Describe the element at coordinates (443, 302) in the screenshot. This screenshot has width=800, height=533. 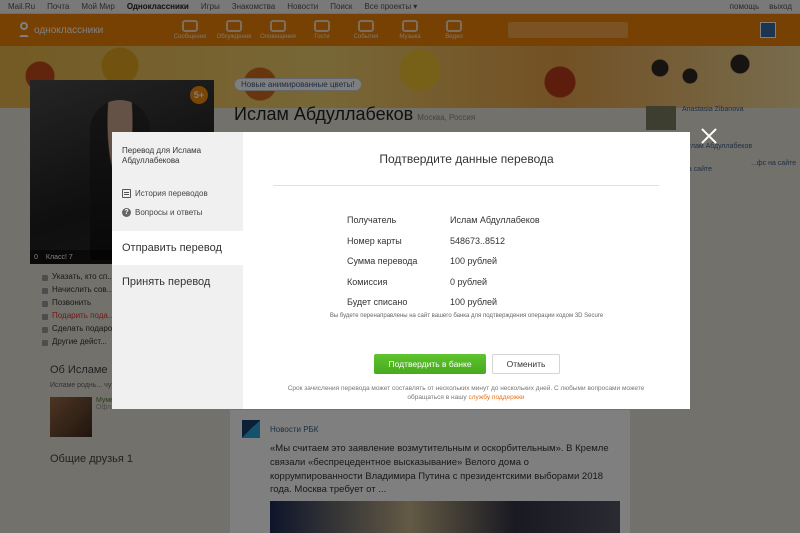
I see `detail-row-total: Будет списано 100 рублей` at that location.